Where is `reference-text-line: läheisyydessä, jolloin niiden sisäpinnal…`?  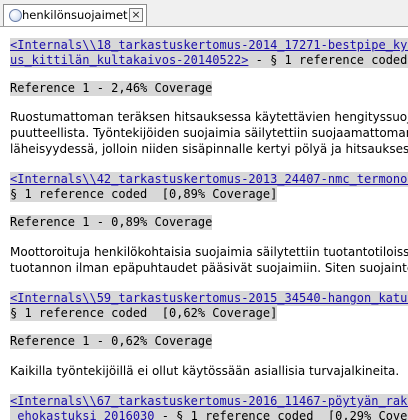
reference-text-line: läheisyydessä, jolloin niiden sisäpinnal… is located at coordinates (209, 149).